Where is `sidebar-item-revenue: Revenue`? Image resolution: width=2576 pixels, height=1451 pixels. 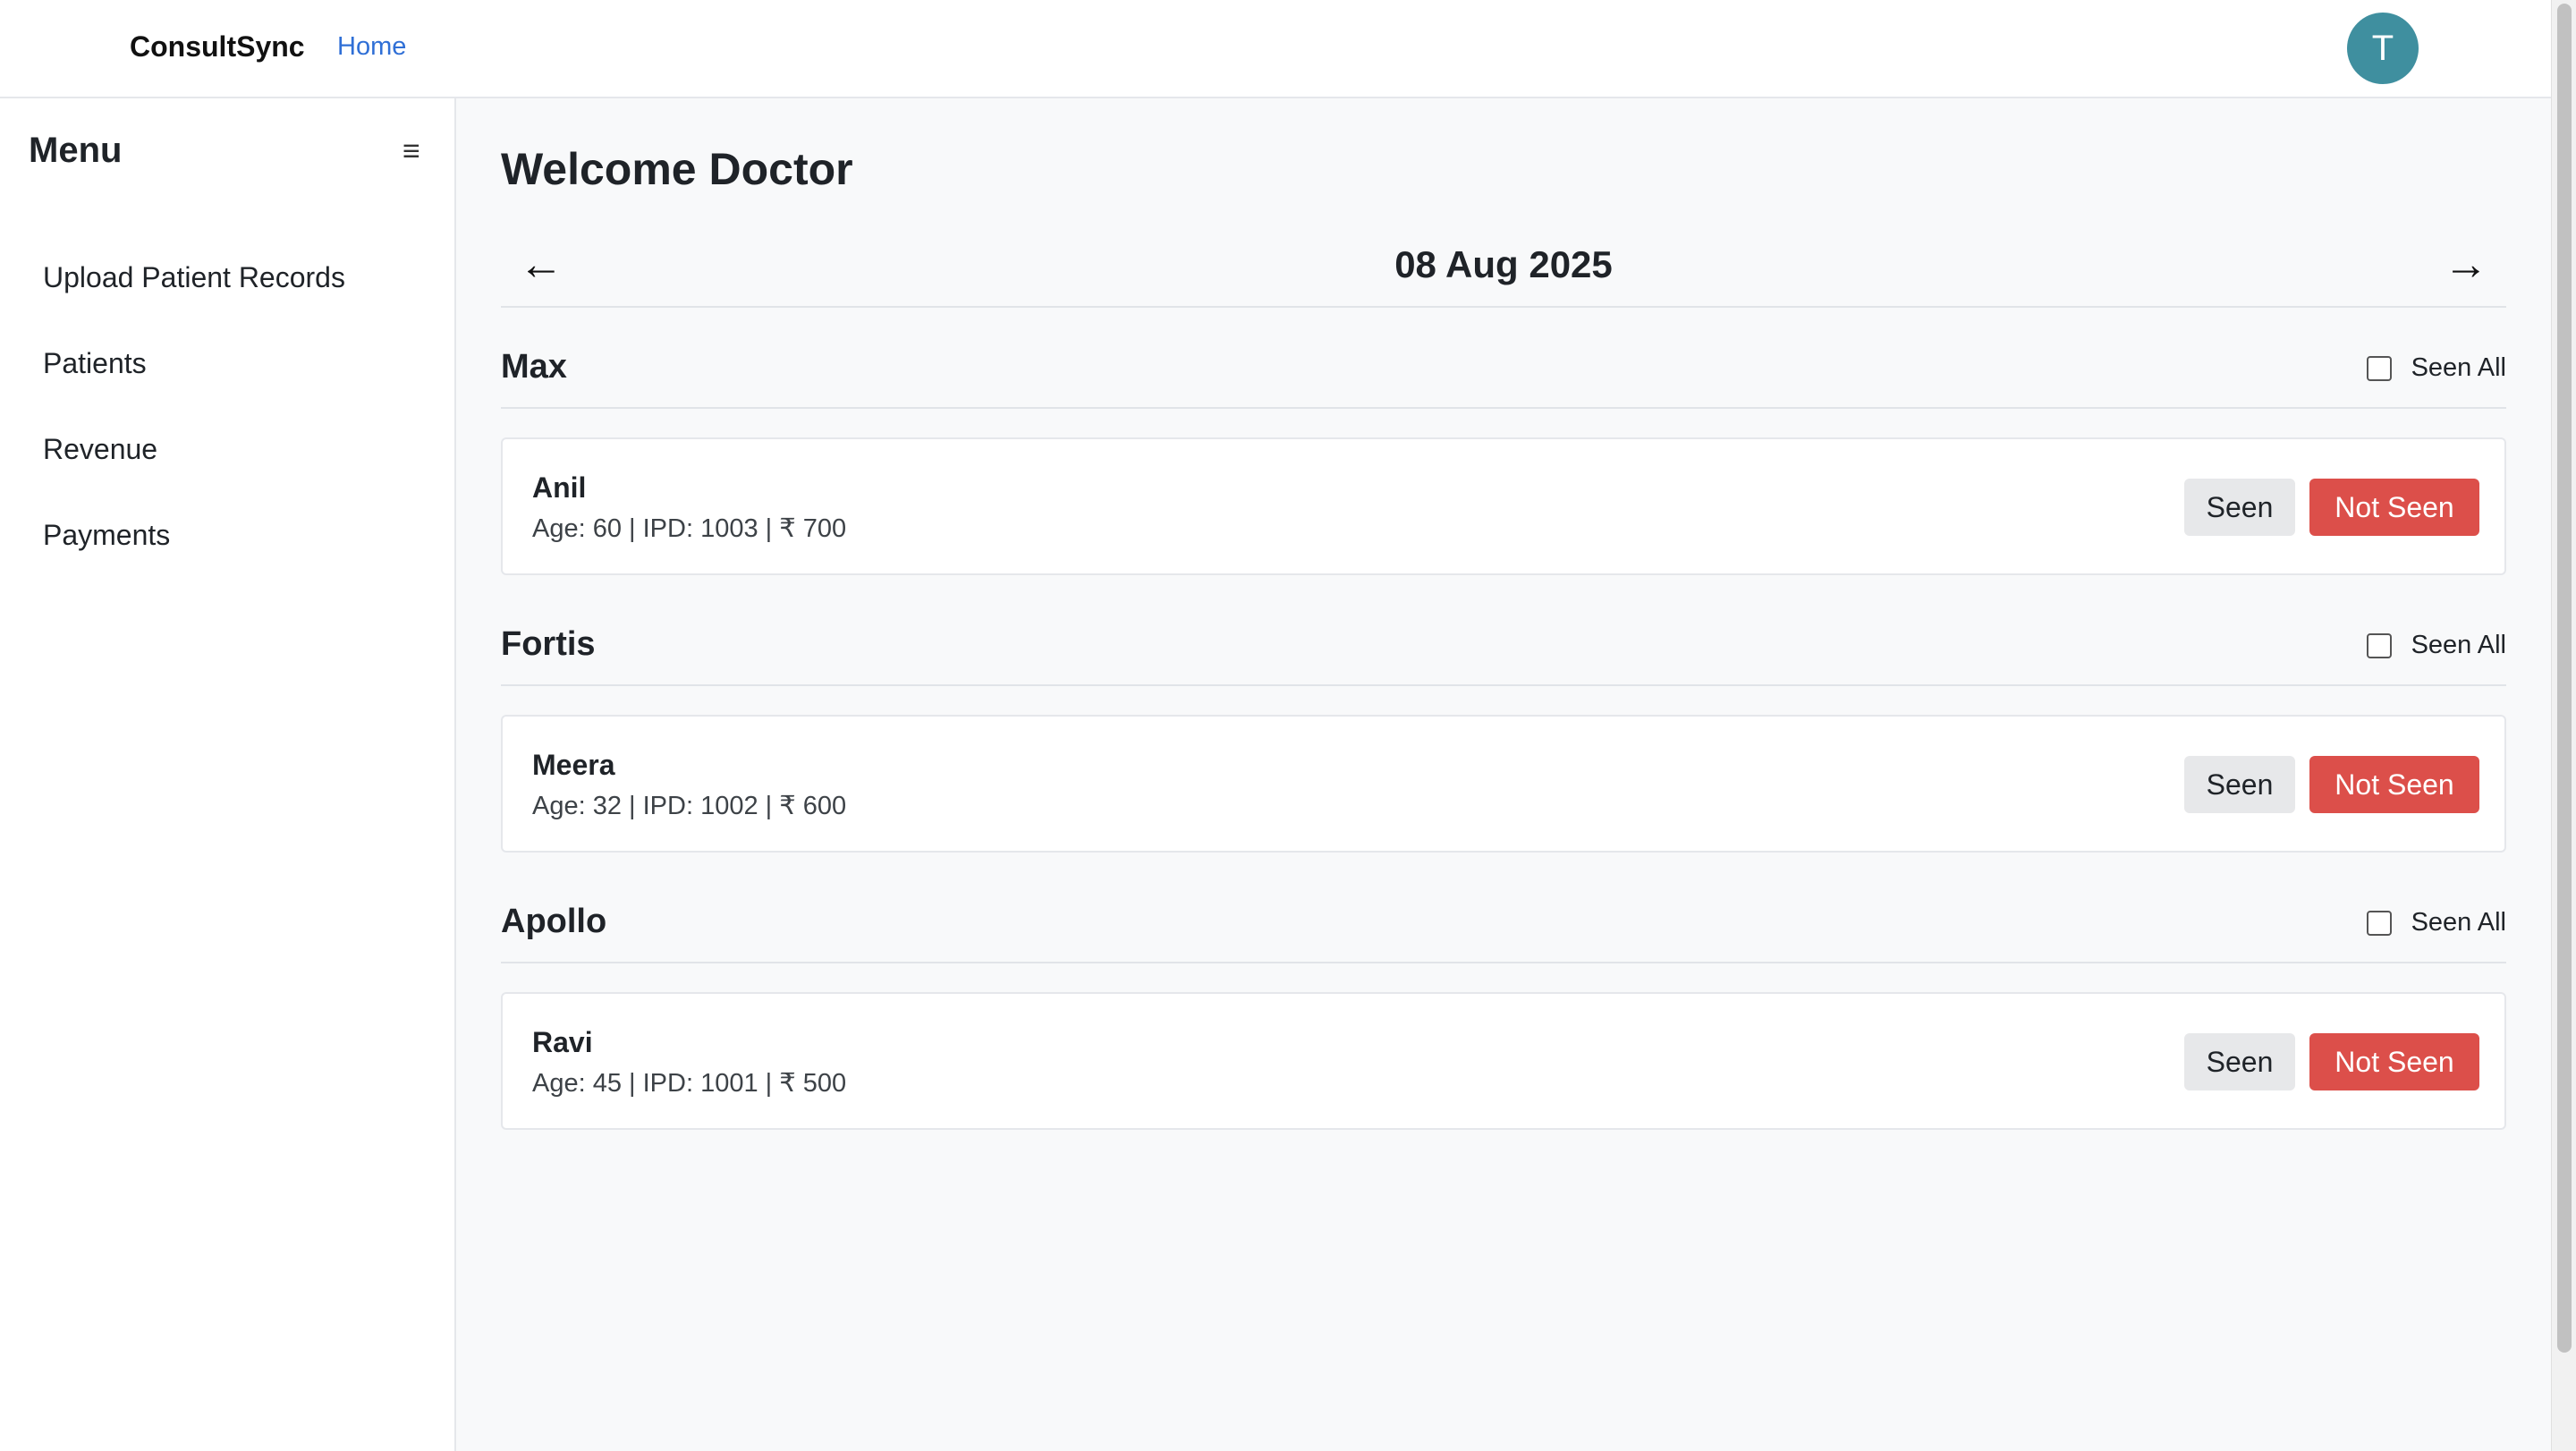
sidebar-item-revenue: Revenue is located at coordinates (194, 476).